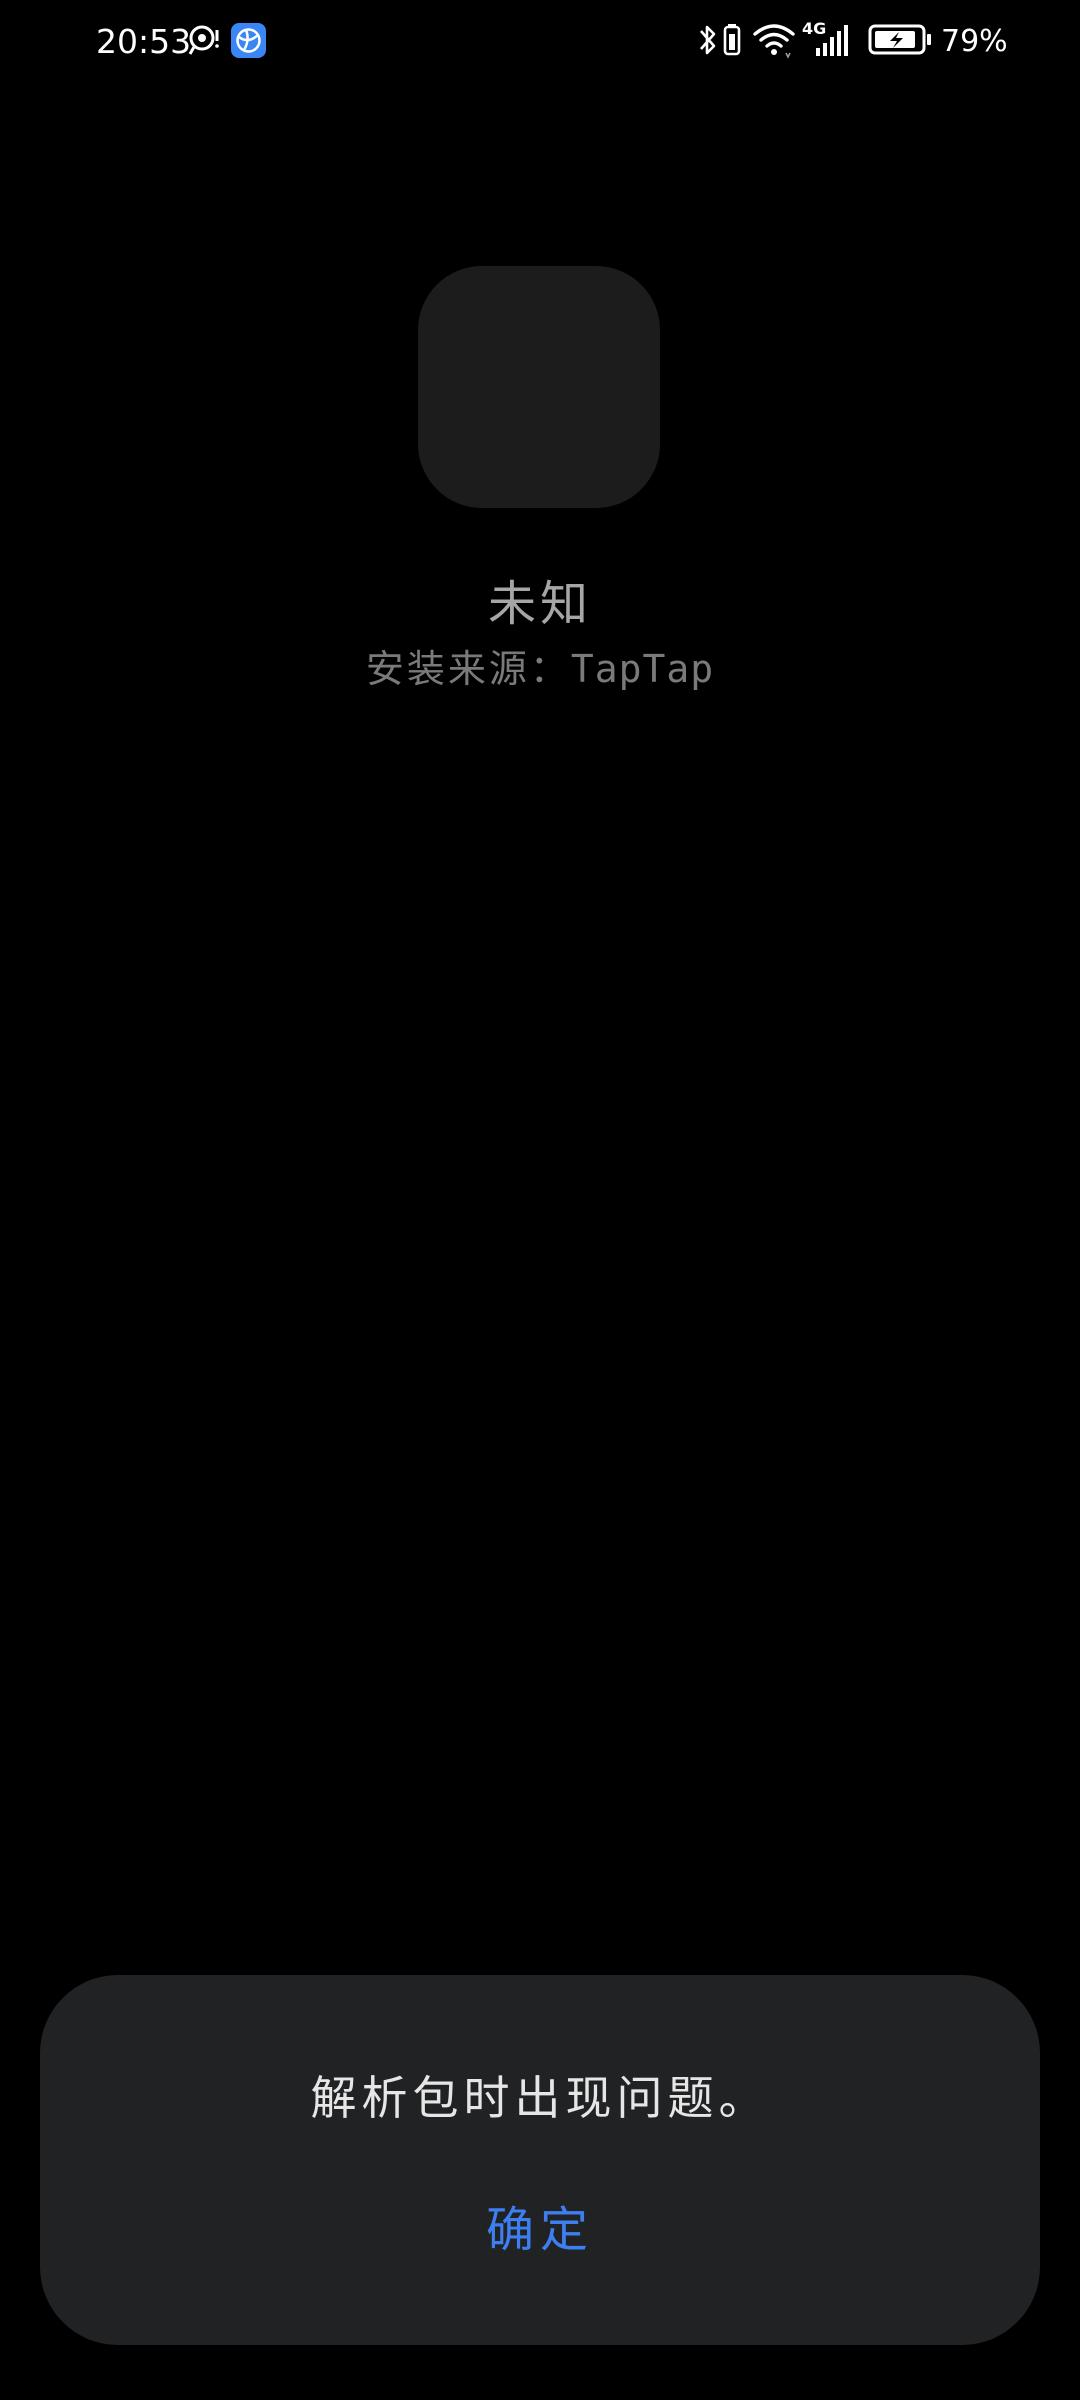  What do you see at coordinates (539, 387) in the screenshot?
I see `app-icon-placeholder` at bounding box center [539, 387].